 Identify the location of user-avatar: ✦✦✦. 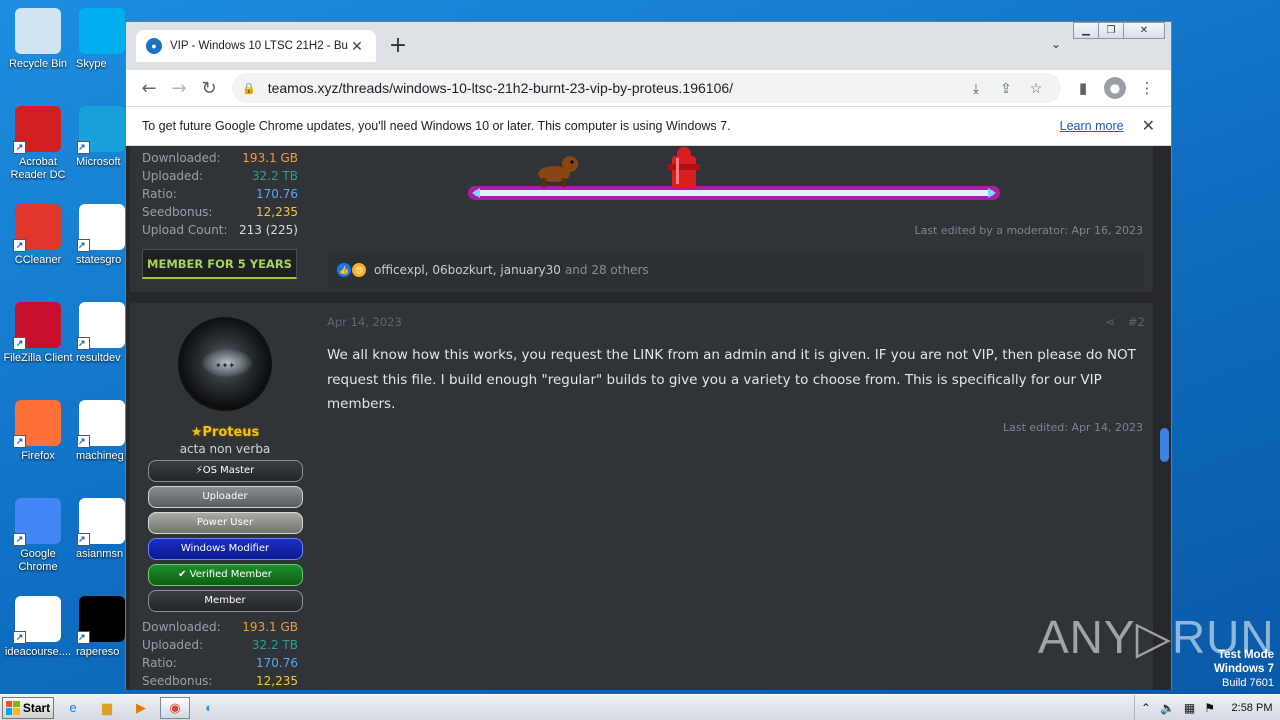
(225, 364).